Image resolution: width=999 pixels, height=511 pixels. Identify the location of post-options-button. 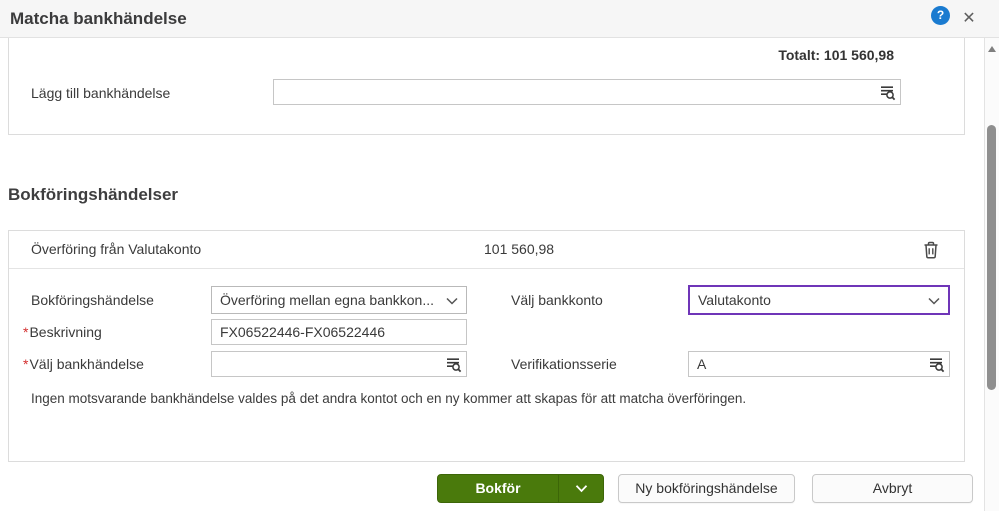
(580, 488).